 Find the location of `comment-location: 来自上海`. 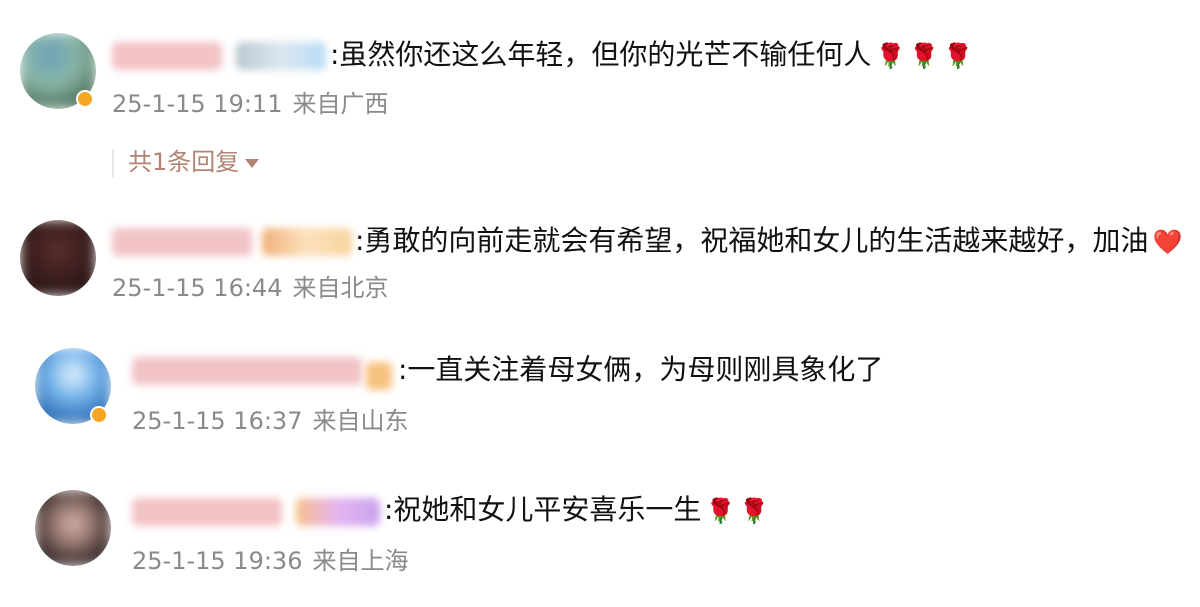

comment-location: 来自上海 is located at coordinates (360, 561).